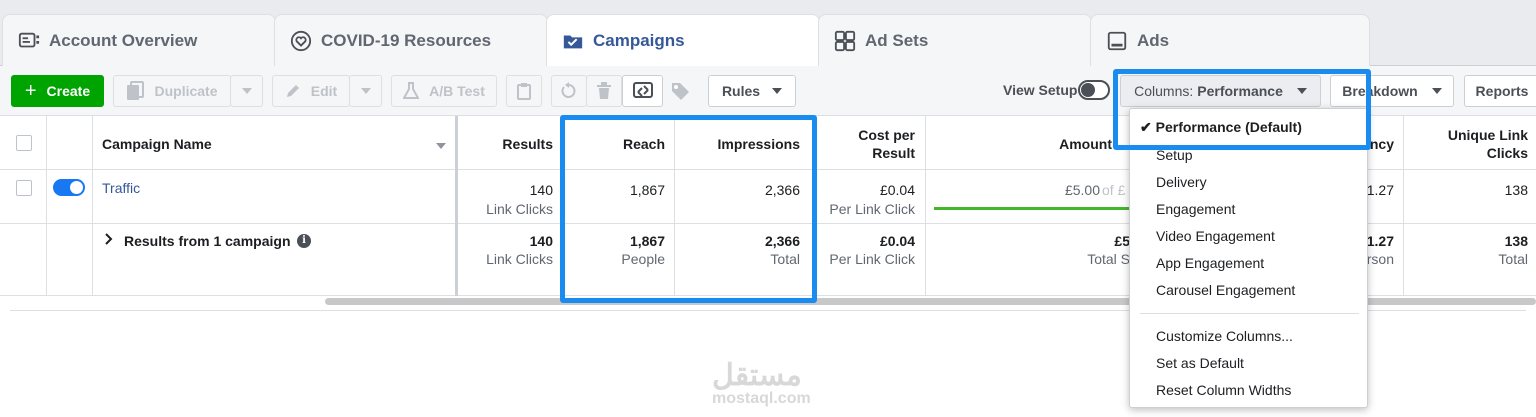 The width and height of the screenshot is (1536, 417). What do you see at coordinates (123, 40) in the screenshot?
I see `tab-label: Account Overview` at bounding box center [123, 40].